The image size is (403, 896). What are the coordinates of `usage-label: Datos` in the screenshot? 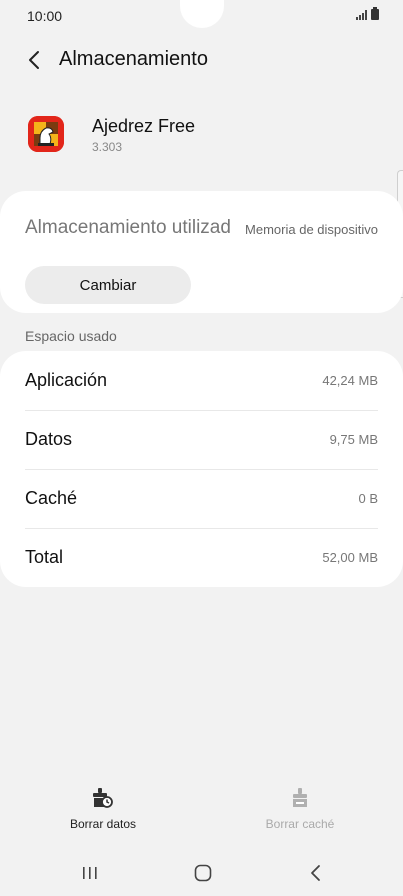 It's located at (49, 439).